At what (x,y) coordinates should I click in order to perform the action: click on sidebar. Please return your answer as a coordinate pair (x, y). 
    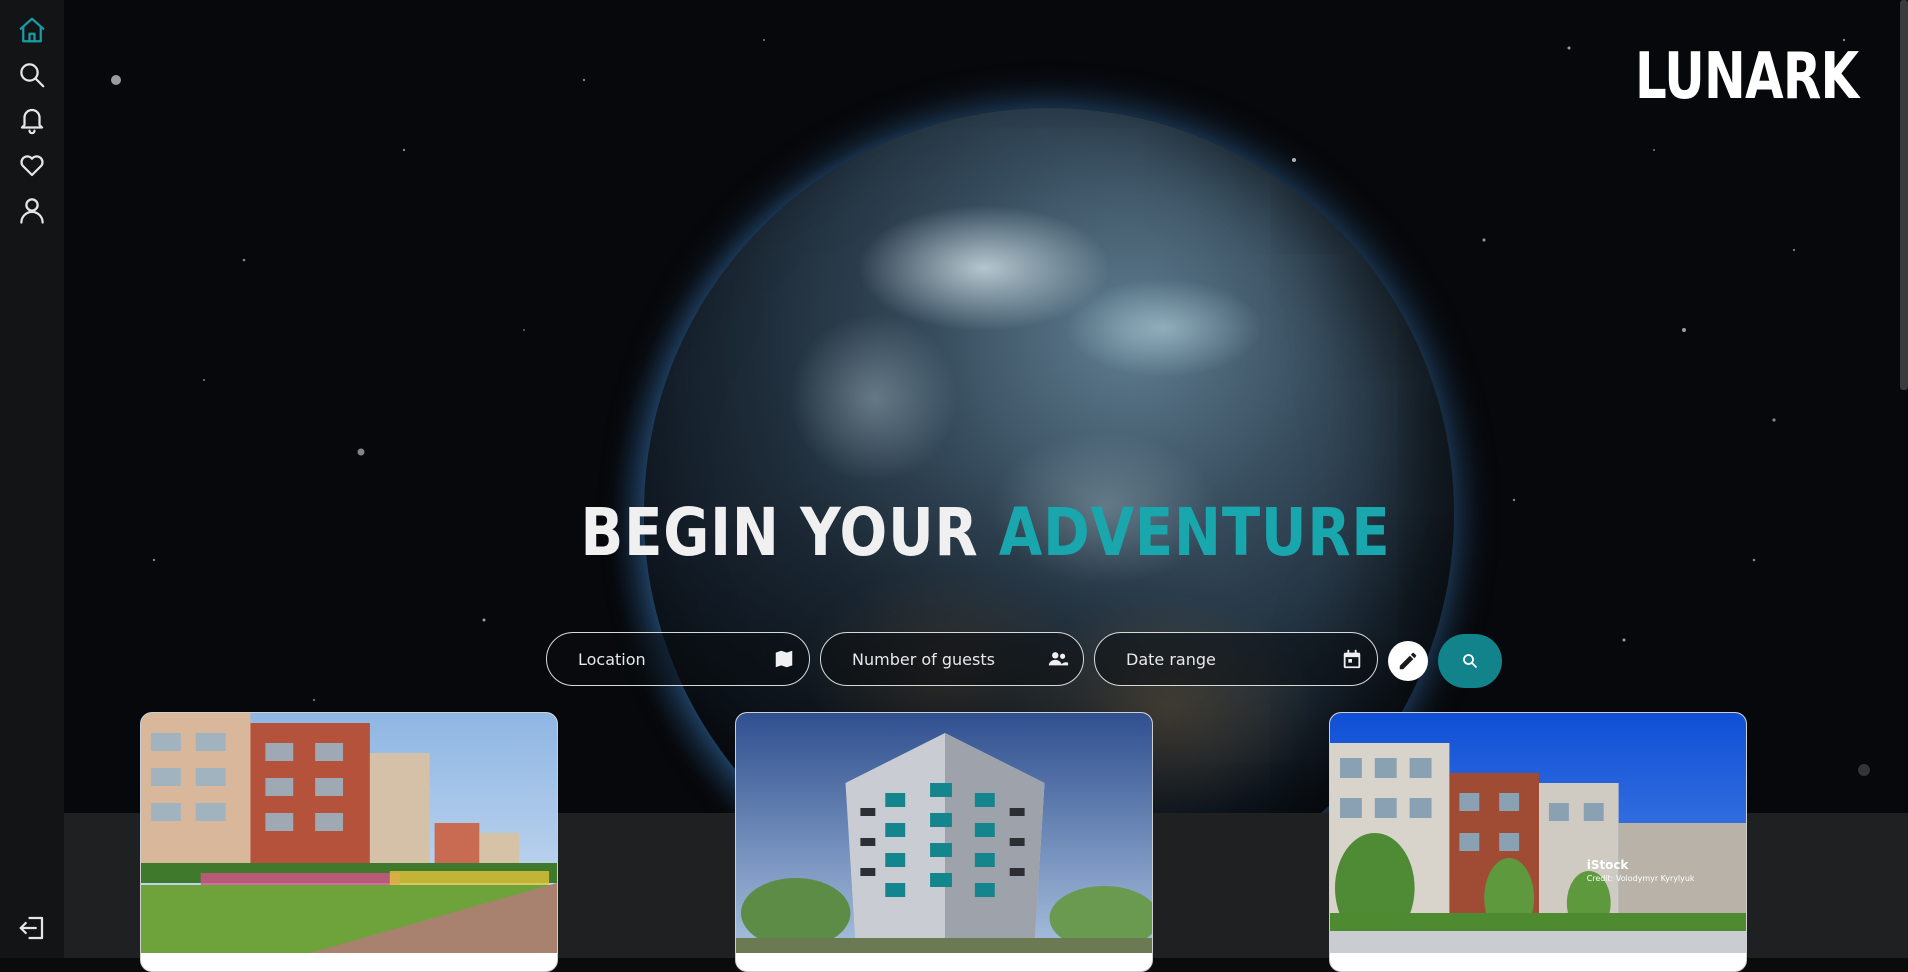
    Looking at the image, I should click on (32, 479).